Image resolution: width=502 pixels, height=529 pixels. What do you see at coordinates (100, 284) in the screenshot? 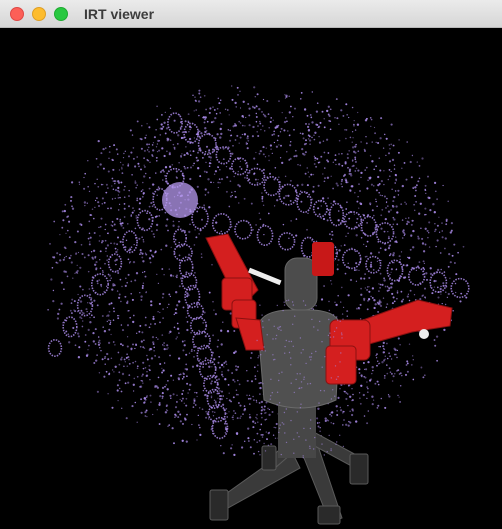
I see `trajectory-ring` at bounding box center [100, 284].